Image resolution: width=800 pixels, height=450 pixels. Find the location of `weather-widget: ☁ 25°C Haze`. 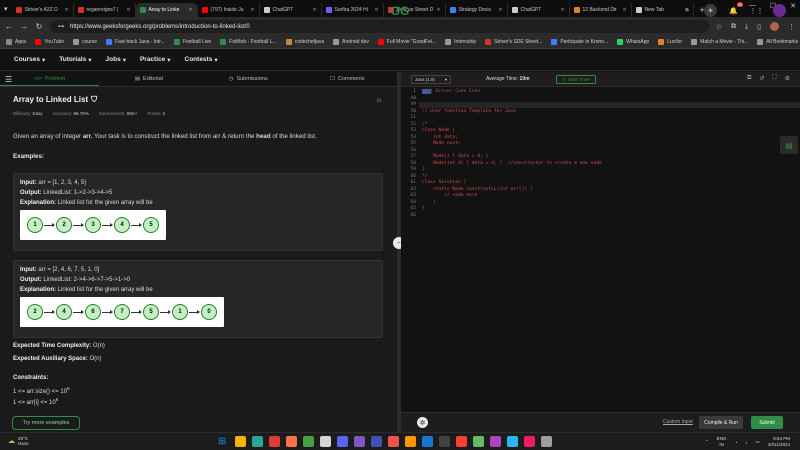

weather-widget: ☁ 25°C Haze is located at coordinates (18, 441).